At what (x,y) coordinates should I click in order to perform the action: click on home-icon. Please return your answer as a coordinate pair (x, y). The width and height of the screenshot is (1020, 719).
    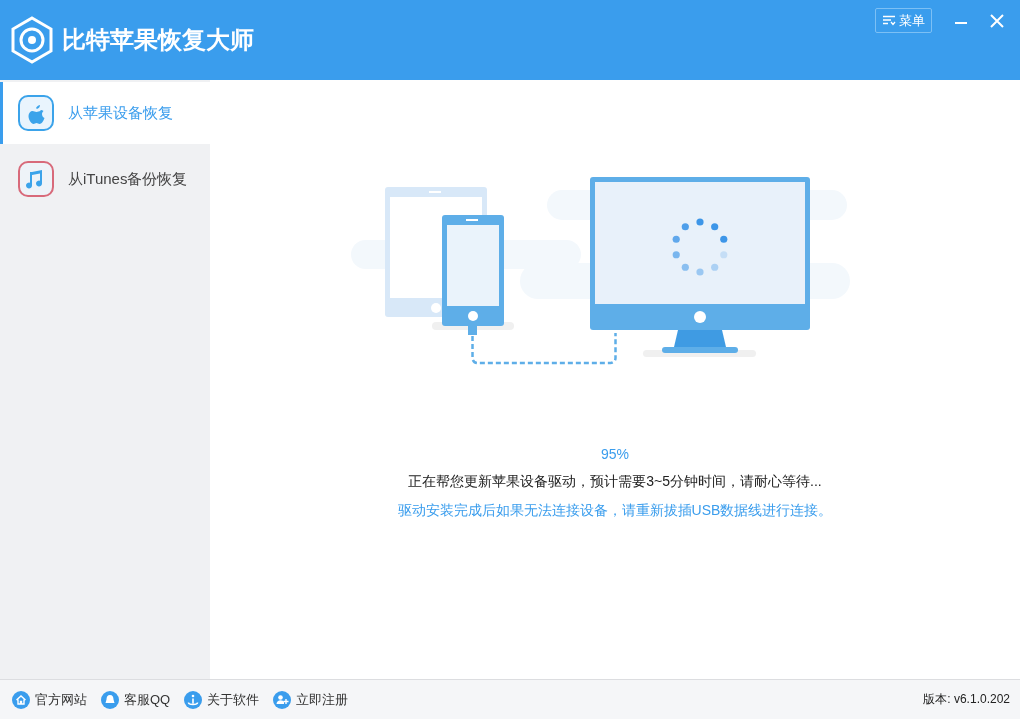
    Looking at the image, I should click on (21, 699).